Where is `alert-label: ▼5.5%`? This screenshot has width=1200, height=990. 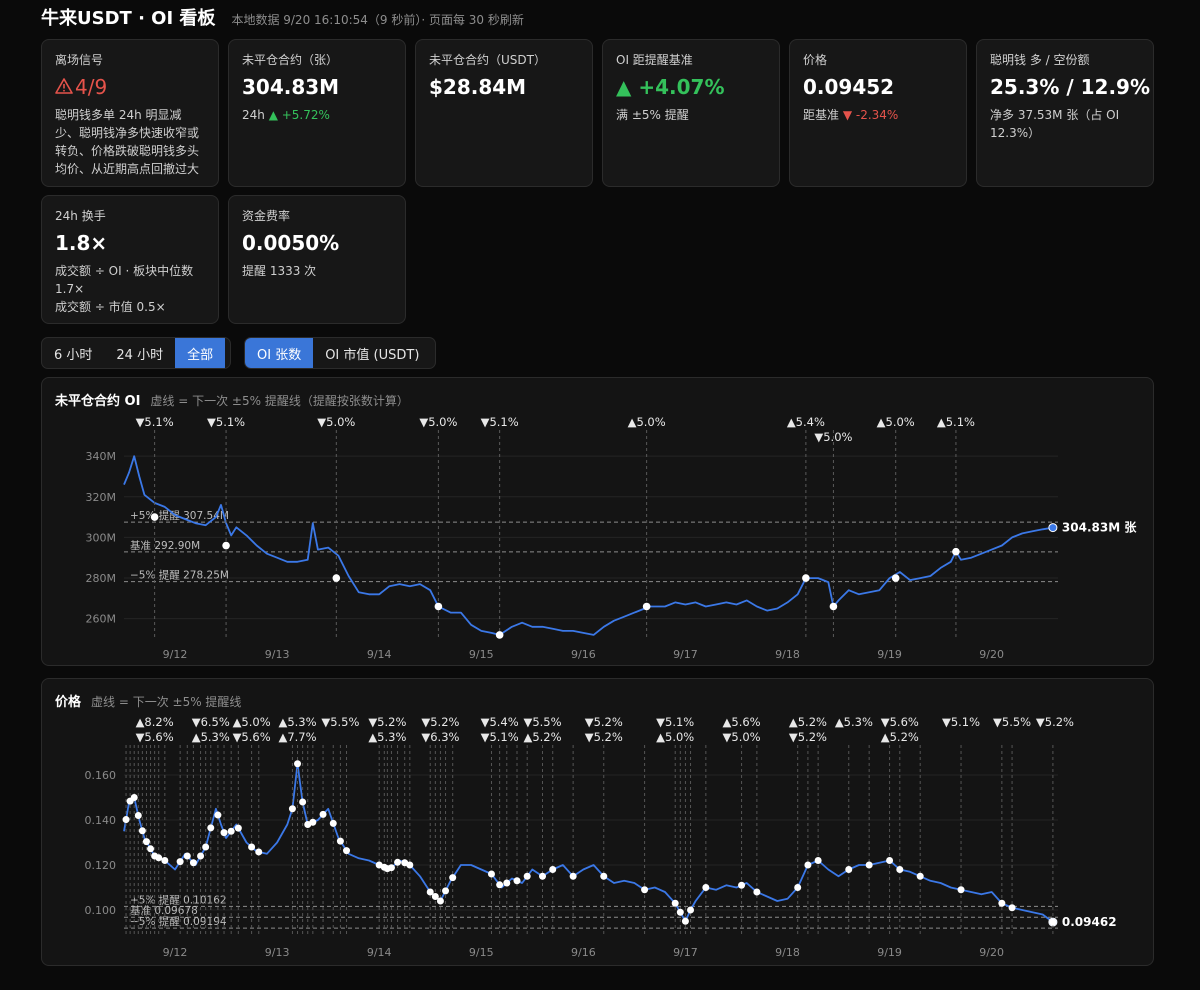
alert-label: ▼5.5% is located at coordinates (340, 722).